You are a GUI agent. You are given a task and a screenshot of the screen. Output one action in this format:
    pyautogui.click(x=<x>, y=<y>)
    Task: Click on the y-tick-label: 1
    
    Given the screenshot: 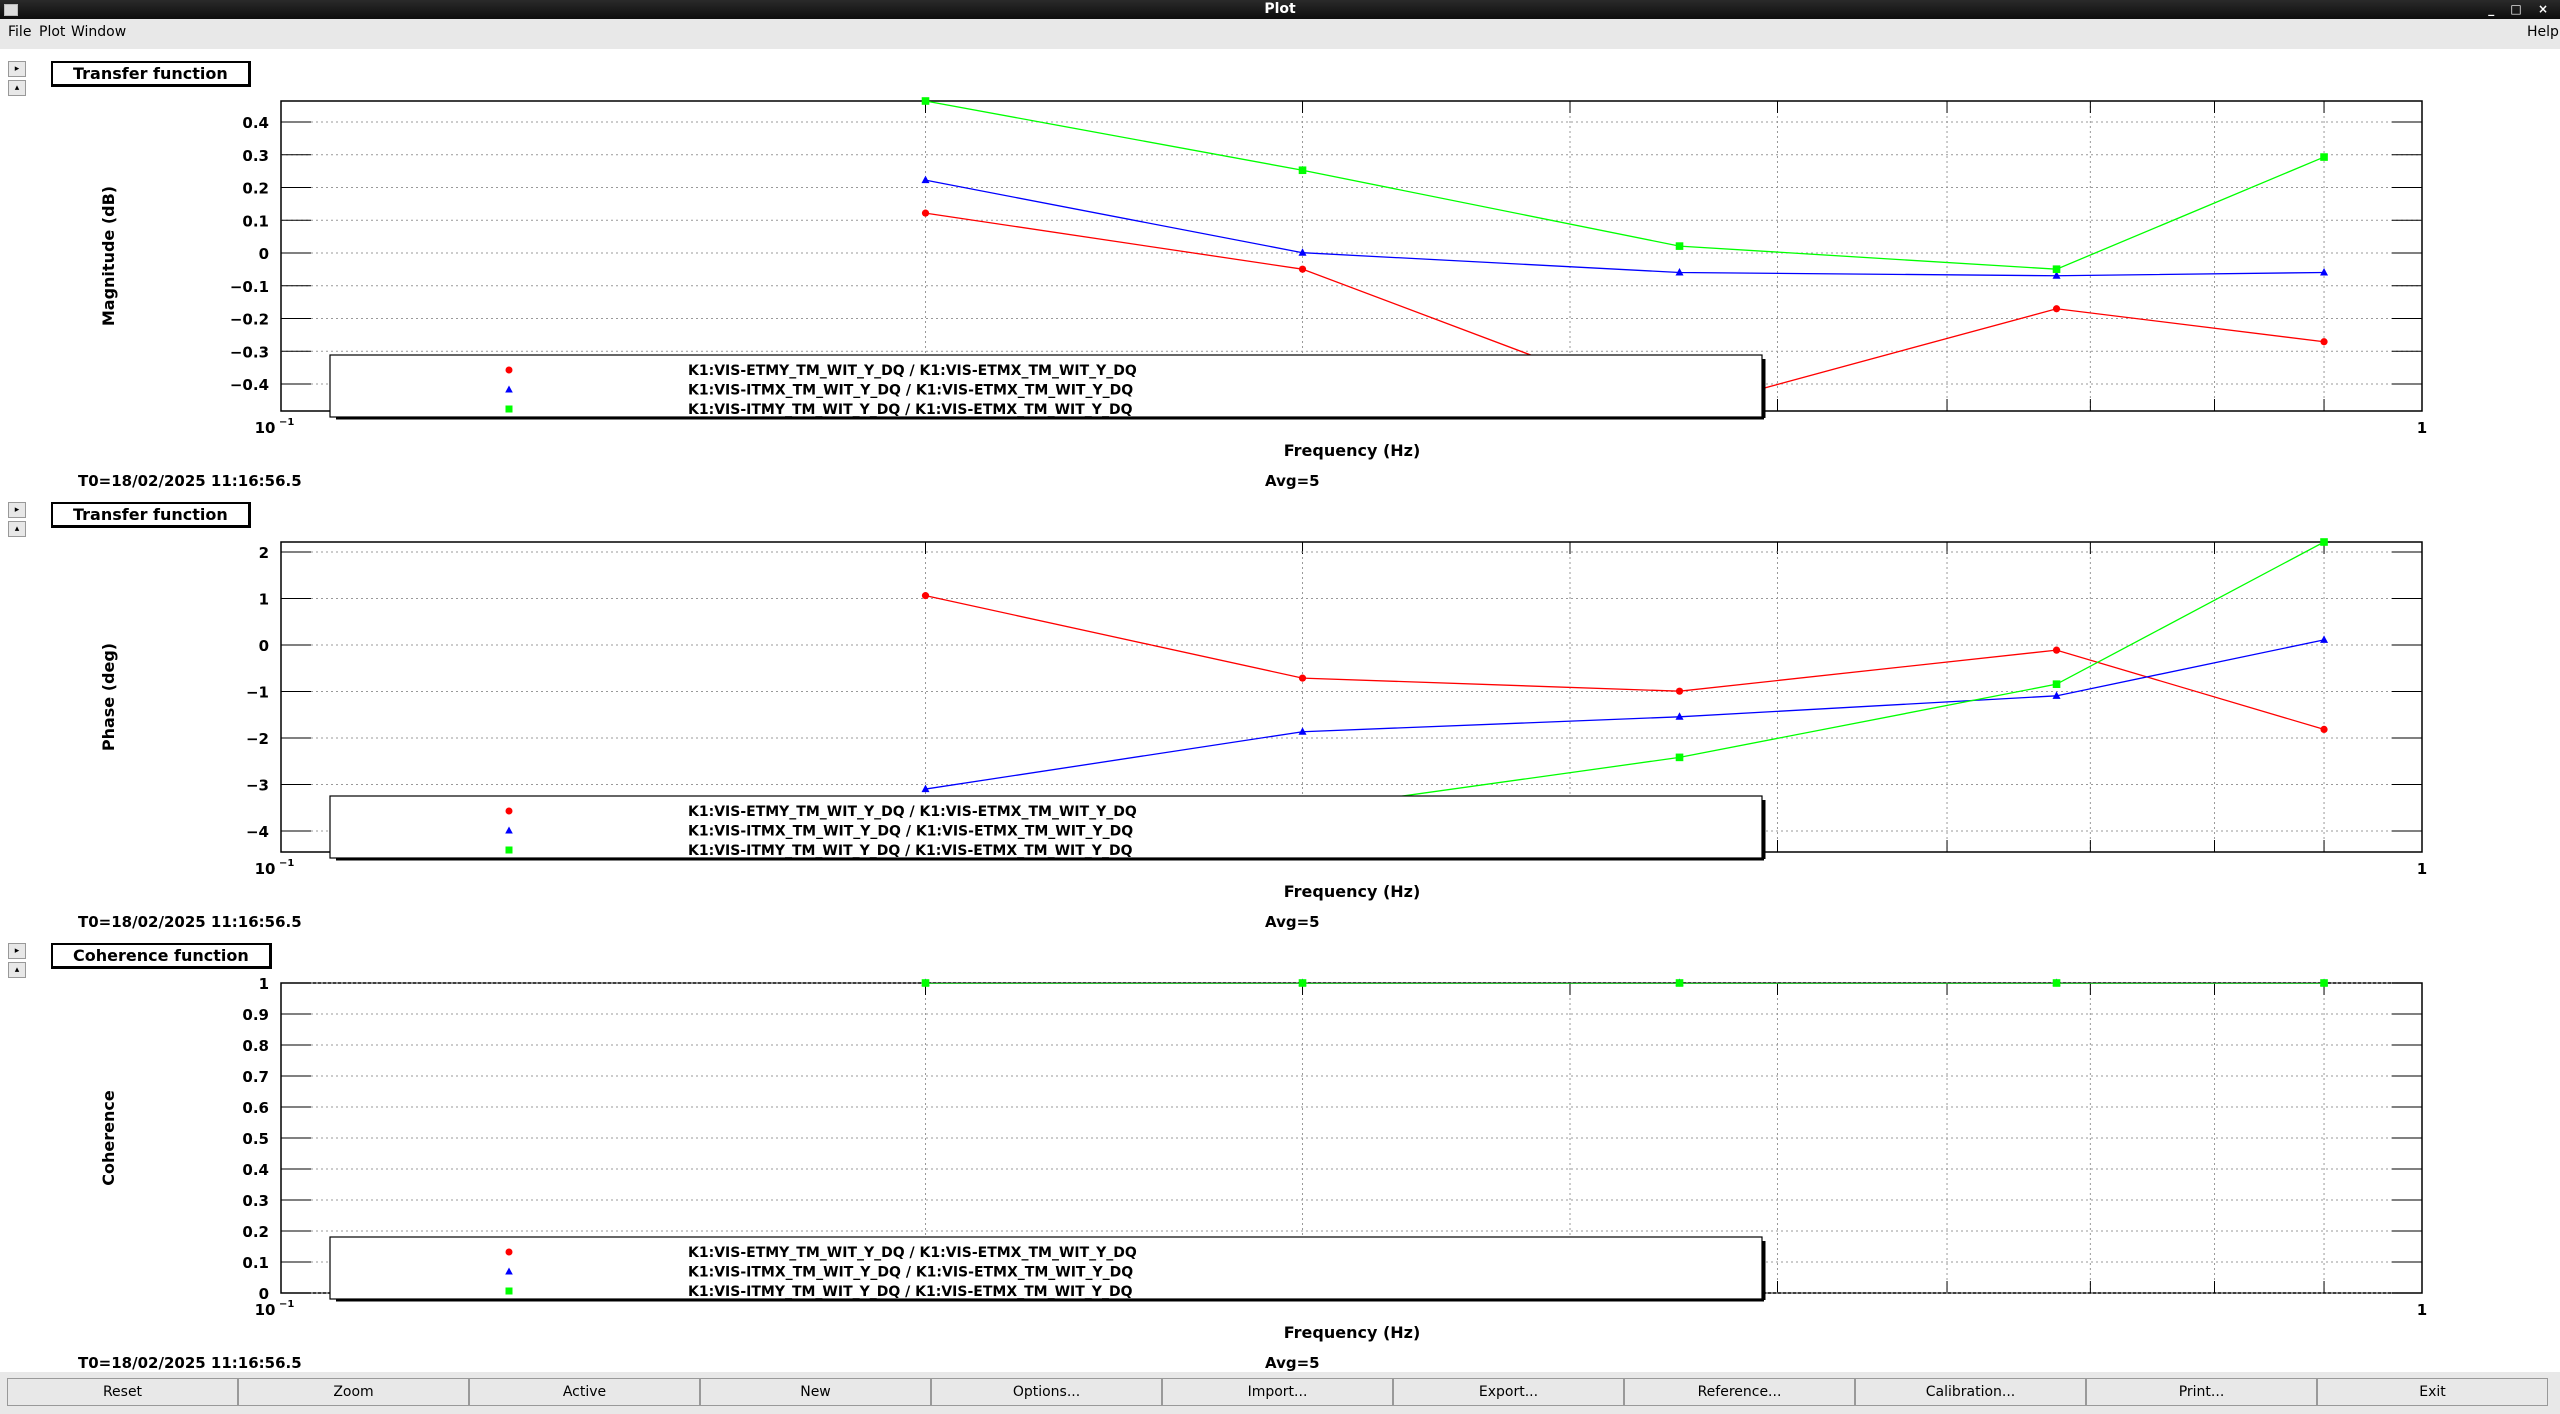 What is the action you would take?
    pyautogui.click(x=264, y=600)
    